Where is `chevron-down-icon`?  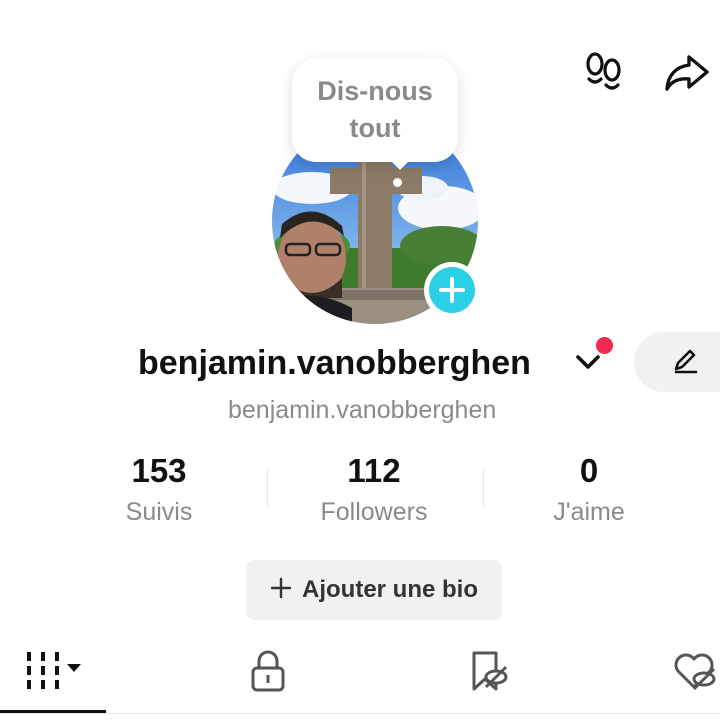
chevron-down-icon is located at coordinates (588, 364).